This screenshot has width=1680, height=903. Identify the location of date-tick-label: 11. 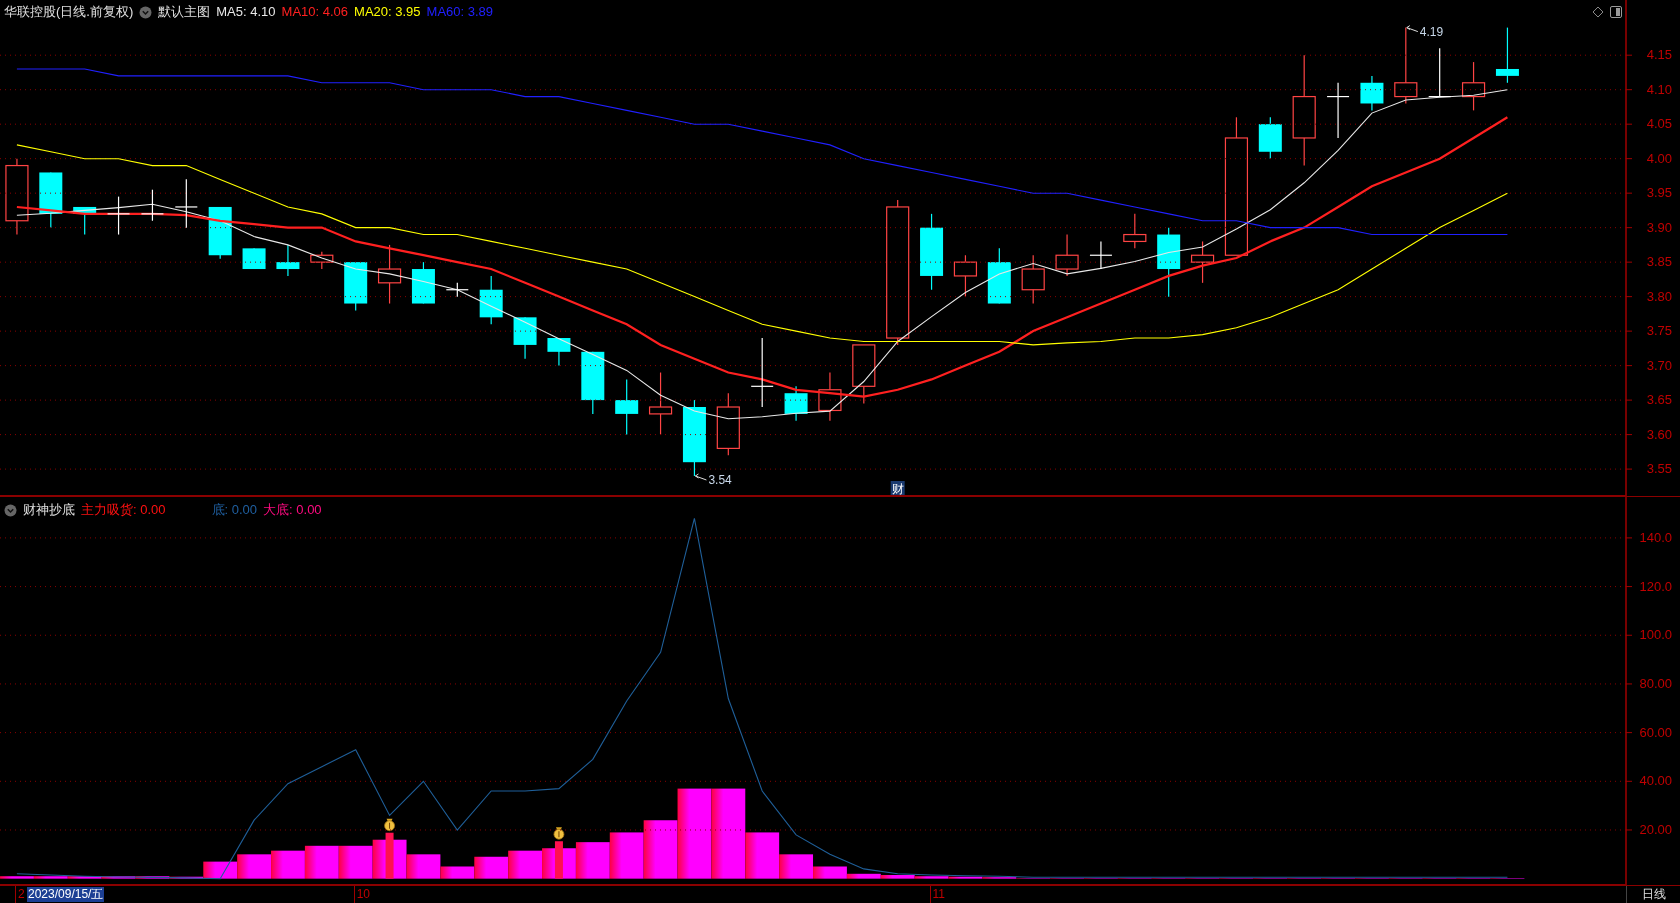
(937, 894).